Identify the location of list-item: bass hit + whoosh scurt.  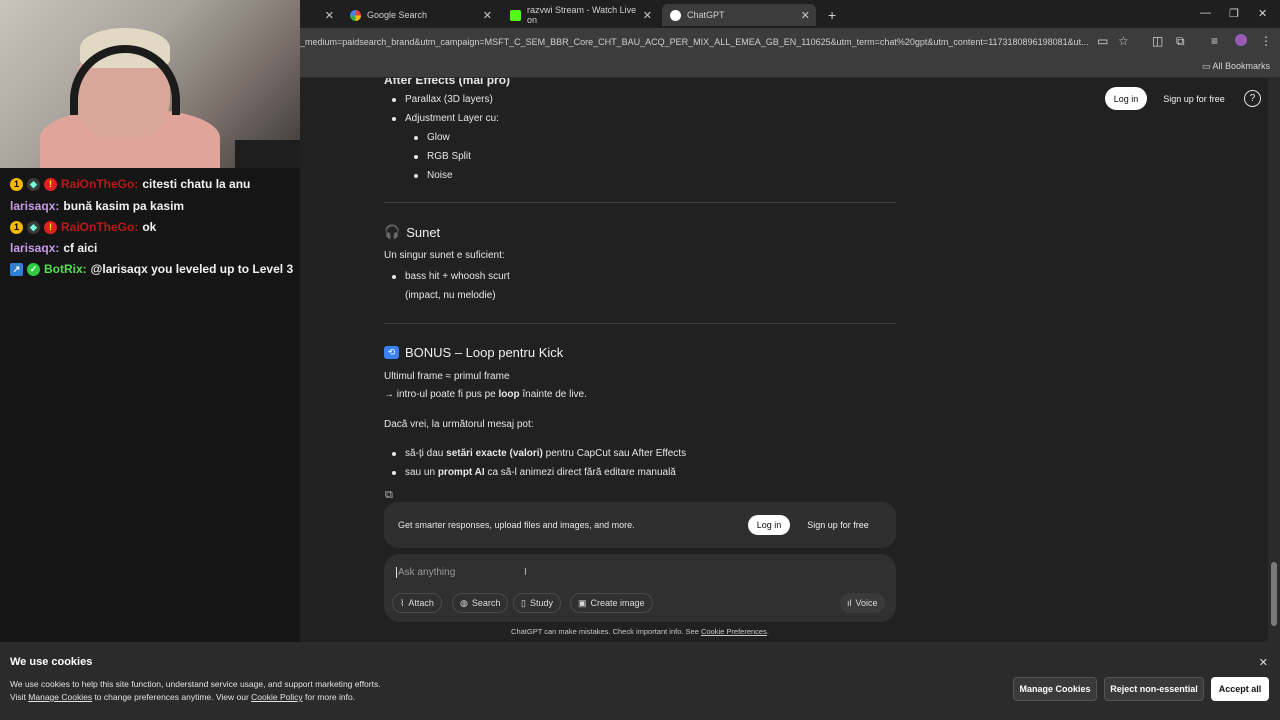
(457, 276).